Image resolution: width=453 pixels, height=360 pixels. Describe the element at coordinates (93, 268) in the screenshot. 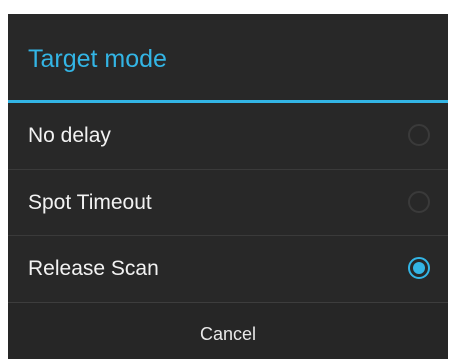

I see `option-label: Release Scan` at that location.